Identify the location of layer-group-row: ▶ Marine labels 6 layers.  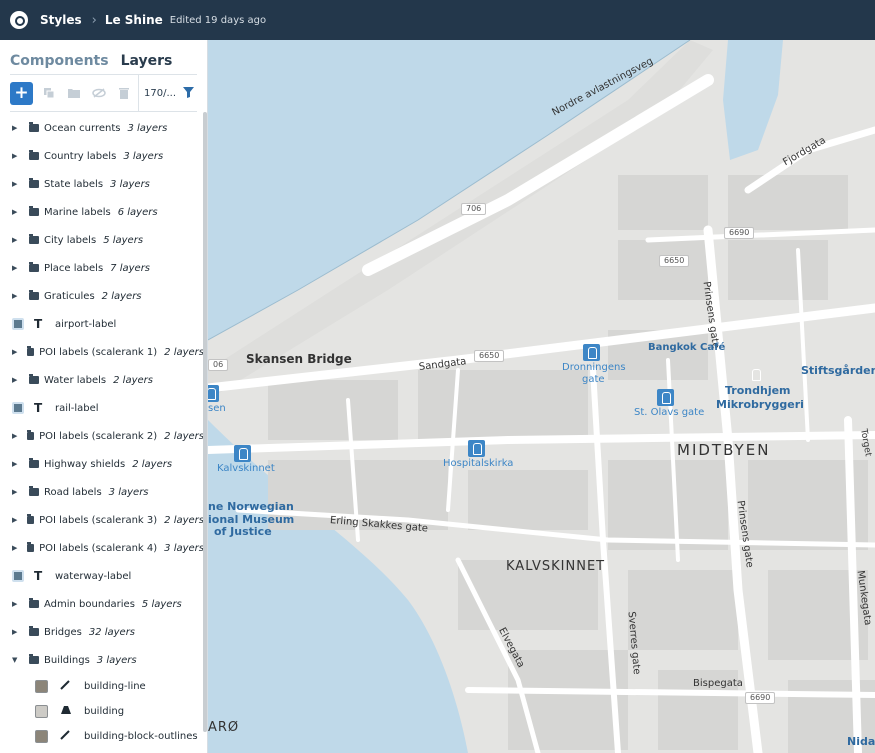
(102, 212).